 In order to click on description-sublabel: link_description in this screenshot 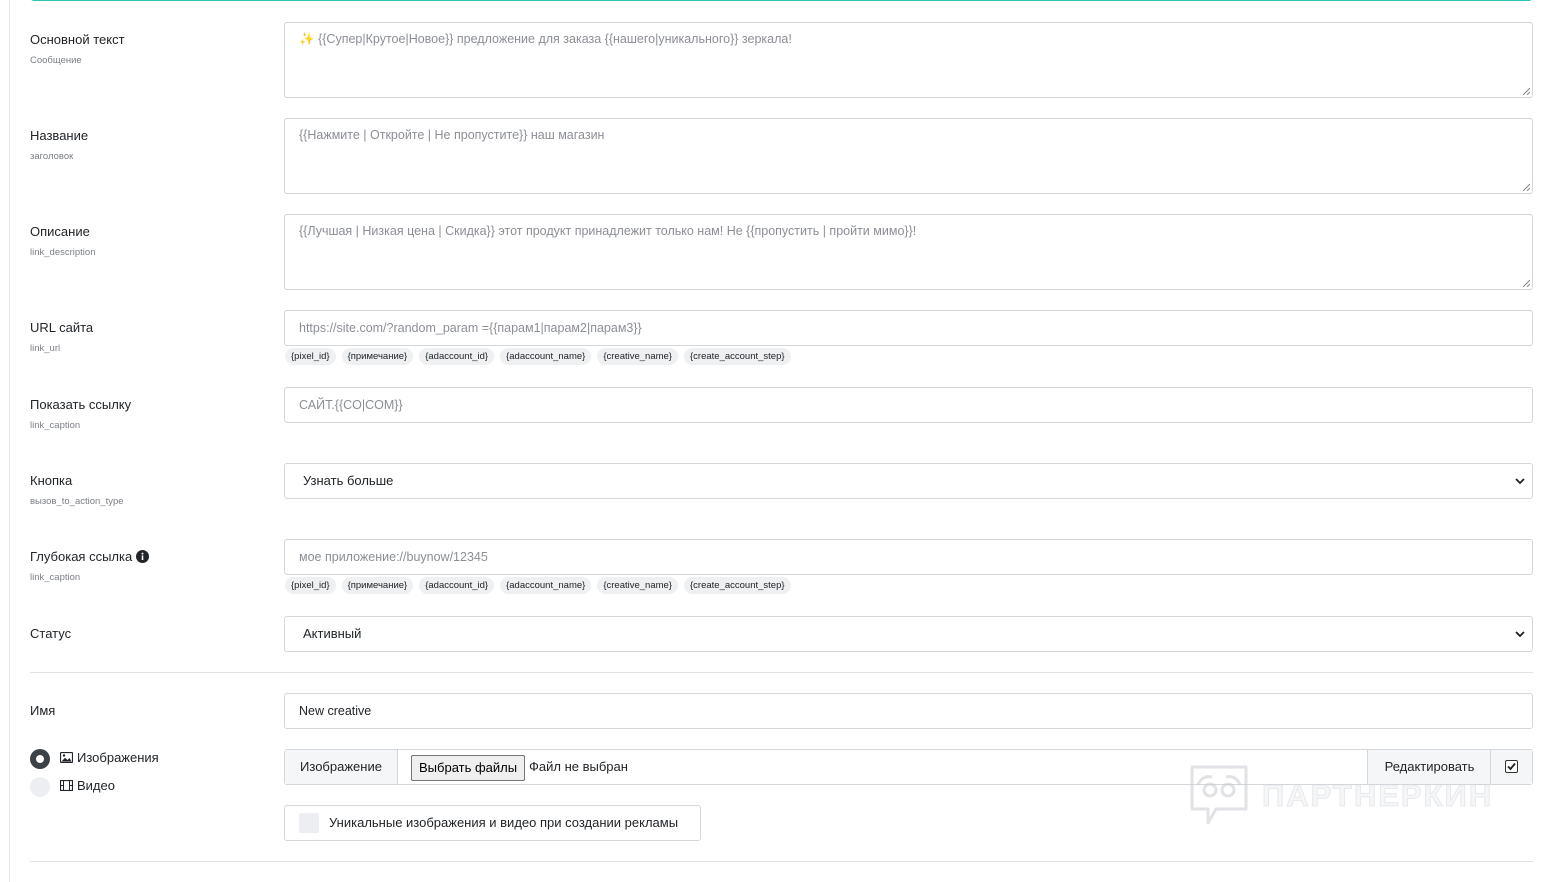, I will do `click(63, 252)`.